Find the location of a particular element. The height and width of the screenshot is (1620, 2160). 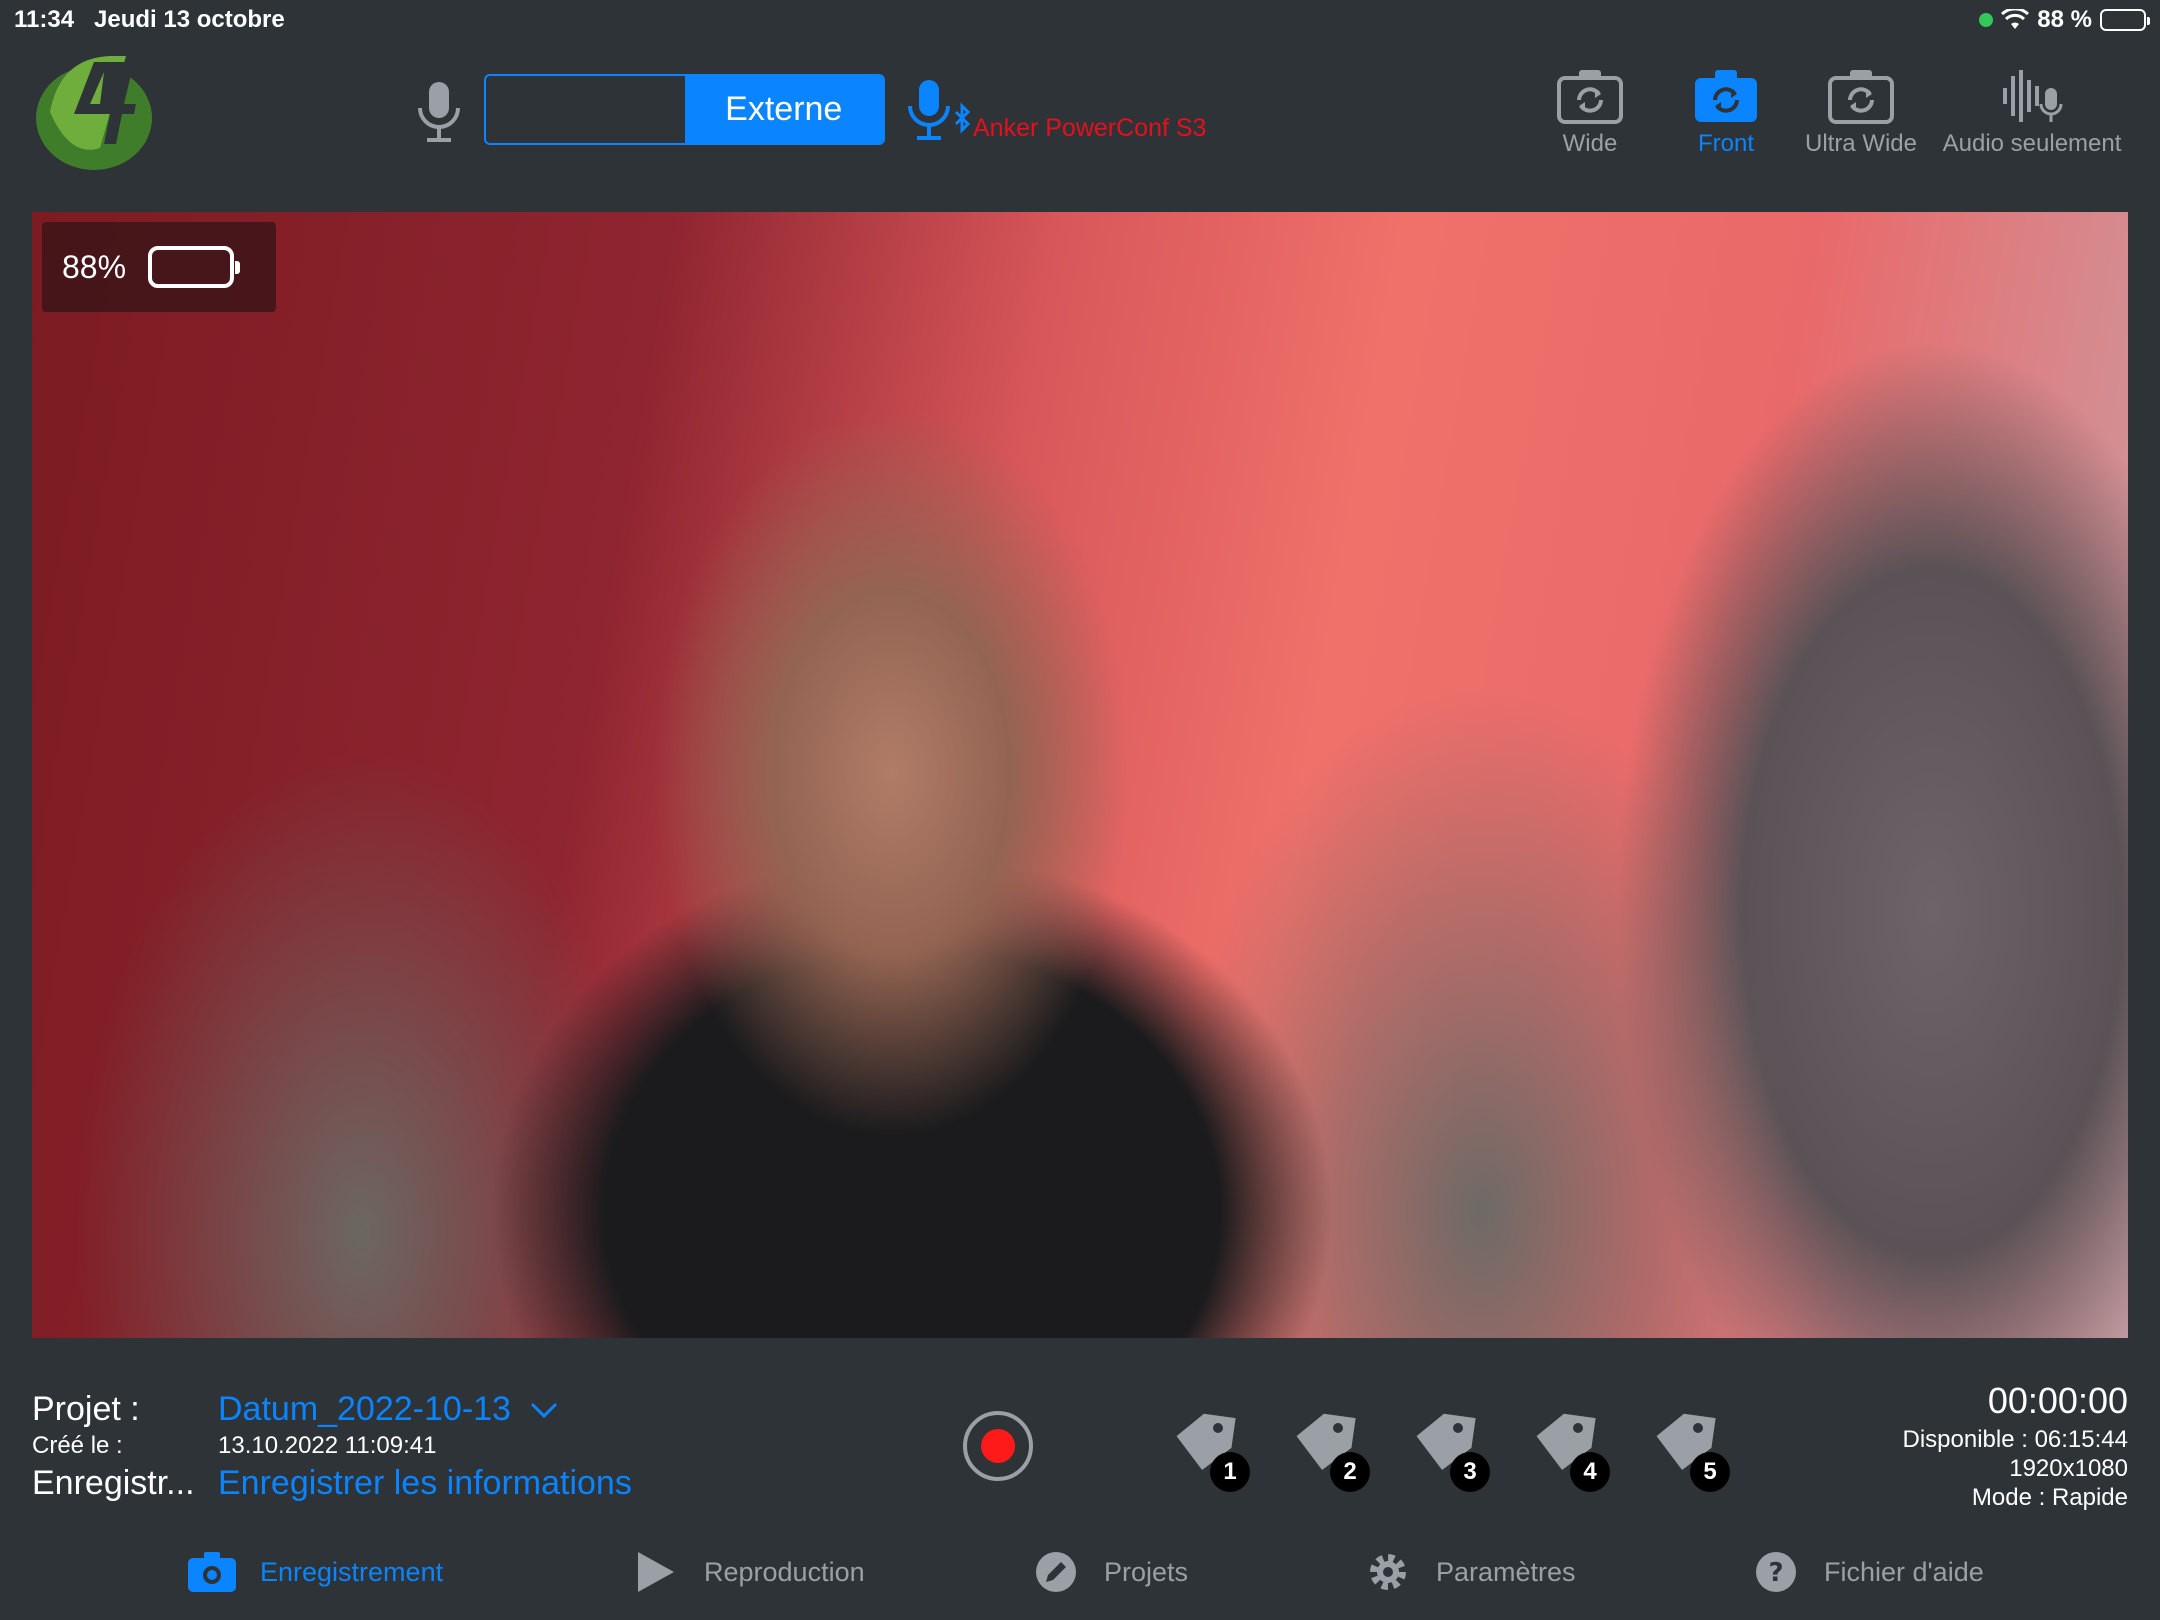

camera-icon is located at coordinates (212, 1572).